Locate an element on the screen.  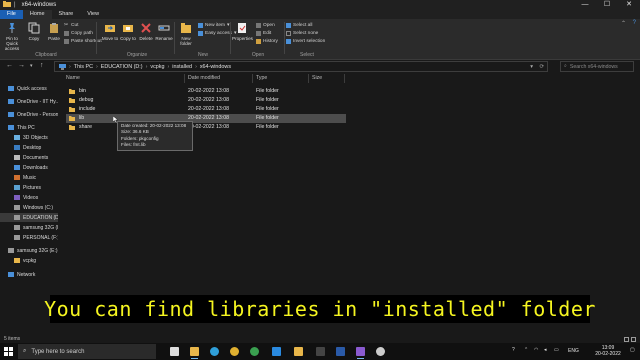
table-row: bin 20-02-2022 13:08 File folder is located at coordinates (206, 91).